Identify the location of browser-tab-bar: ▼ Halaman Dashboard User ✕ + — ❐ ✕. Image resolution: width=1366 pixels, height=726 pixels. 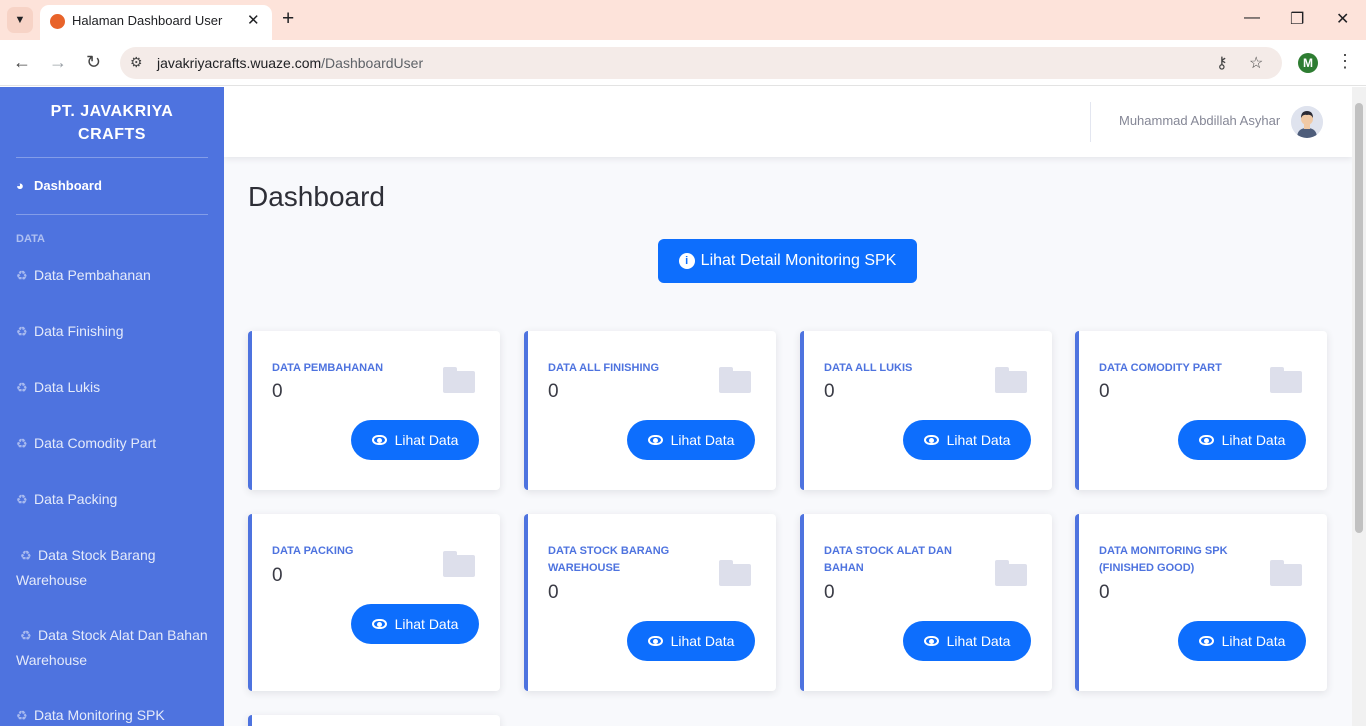
(683, 20).